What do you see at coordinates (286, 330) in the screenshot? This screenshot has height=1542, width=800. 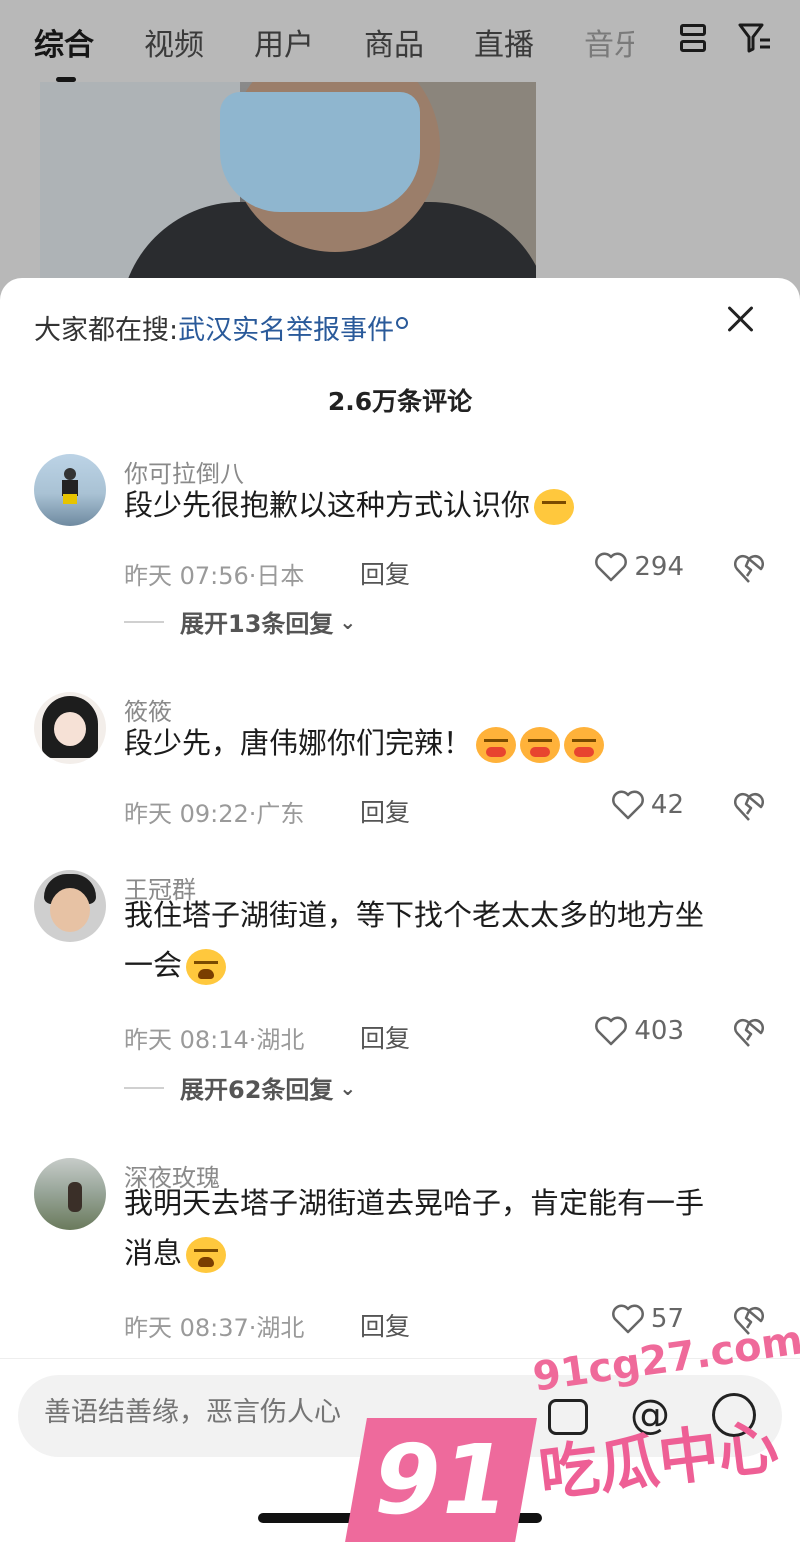 I see `trending-search-link: 武汉实名举报事件` at bounding box center [286, 330].